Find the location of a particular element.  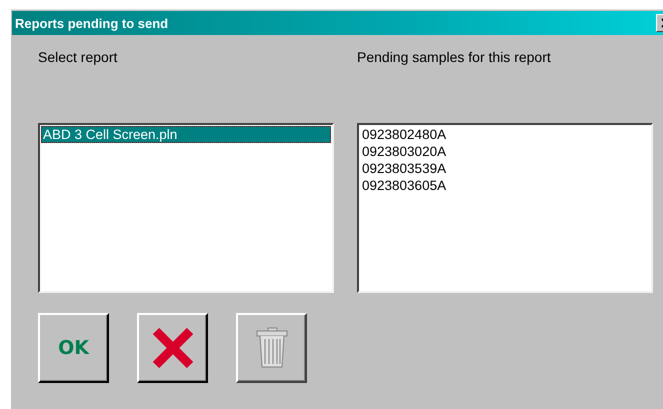

cancel-button is located at coordinates (172, 348).